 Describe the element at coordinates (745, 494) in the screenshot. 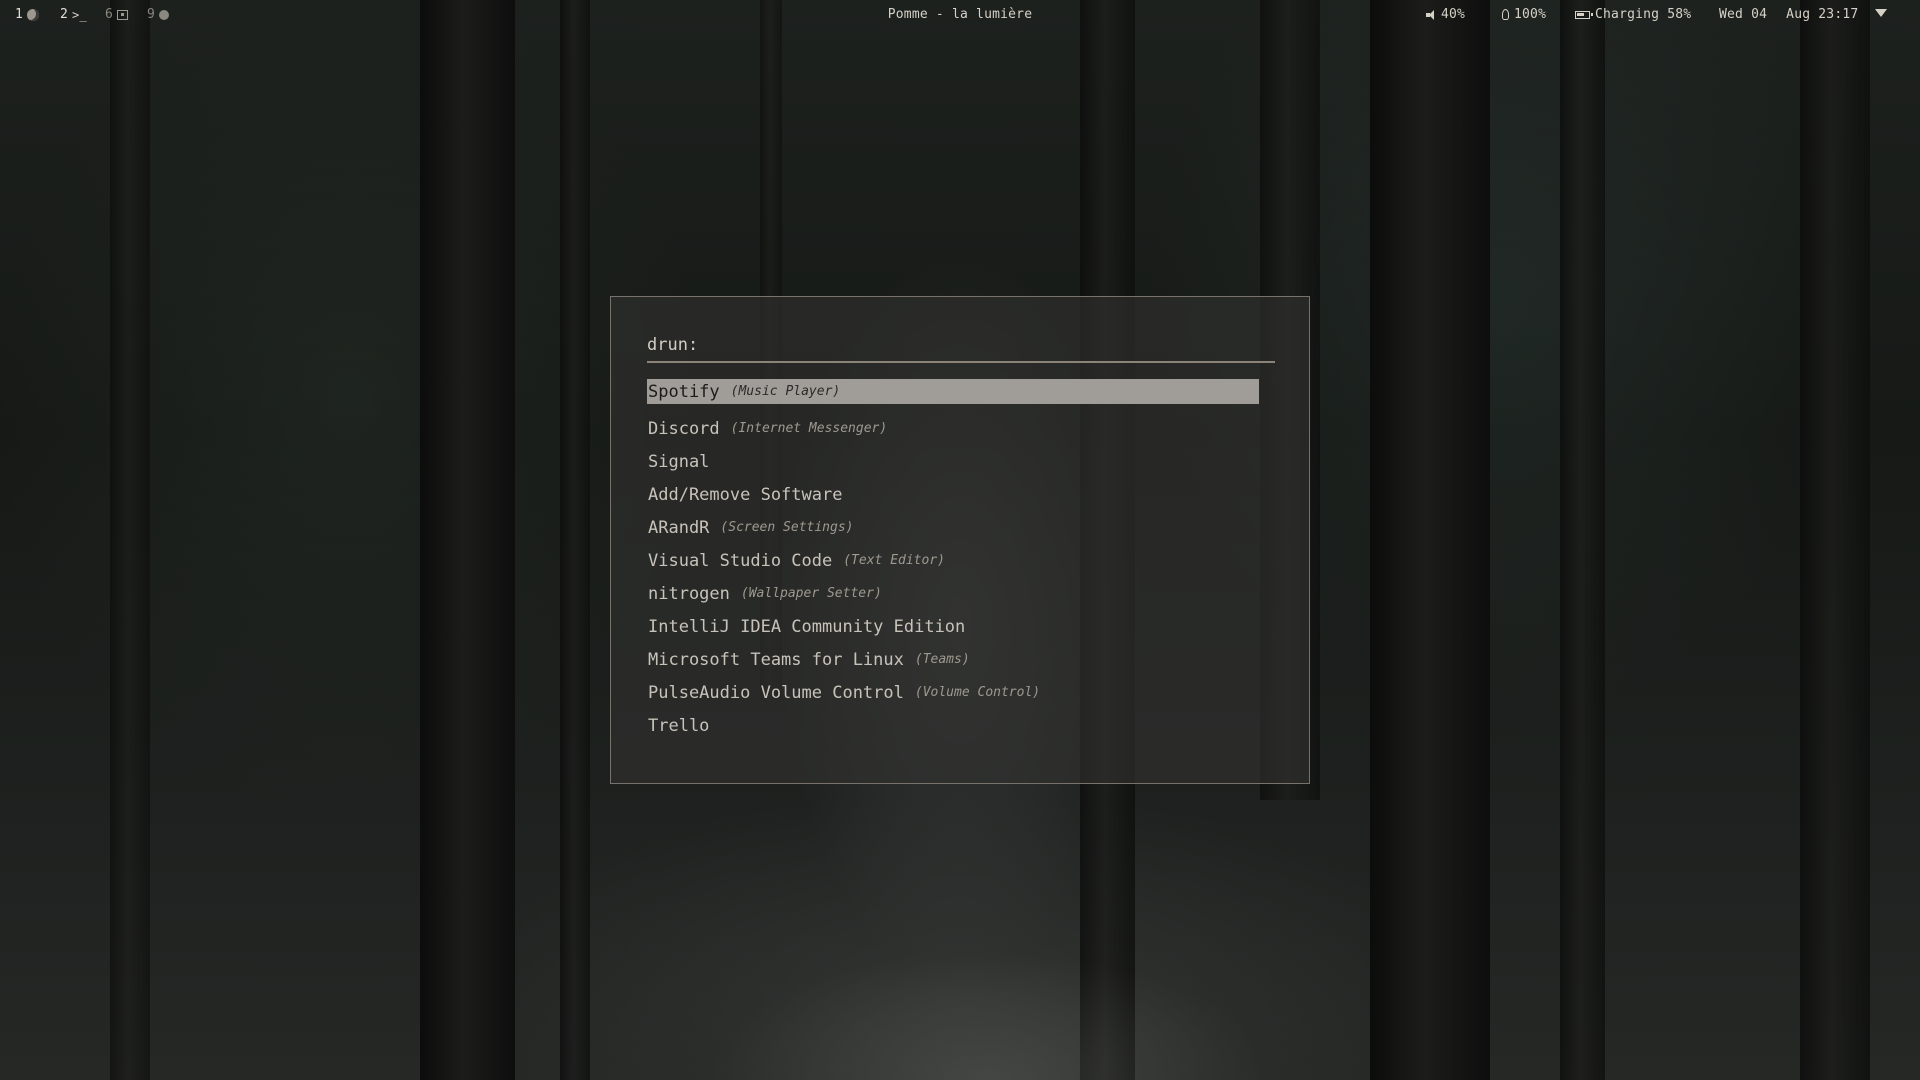

I see `entry-name: Add/Remove Software` at that location.